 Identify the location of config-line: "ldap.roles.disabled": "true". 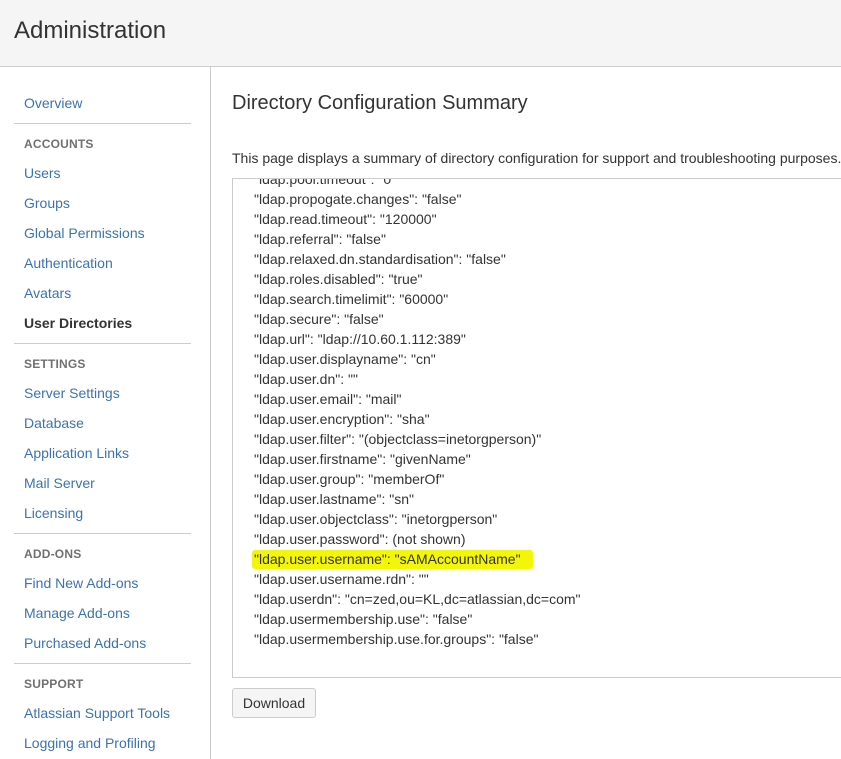
(417, 279).